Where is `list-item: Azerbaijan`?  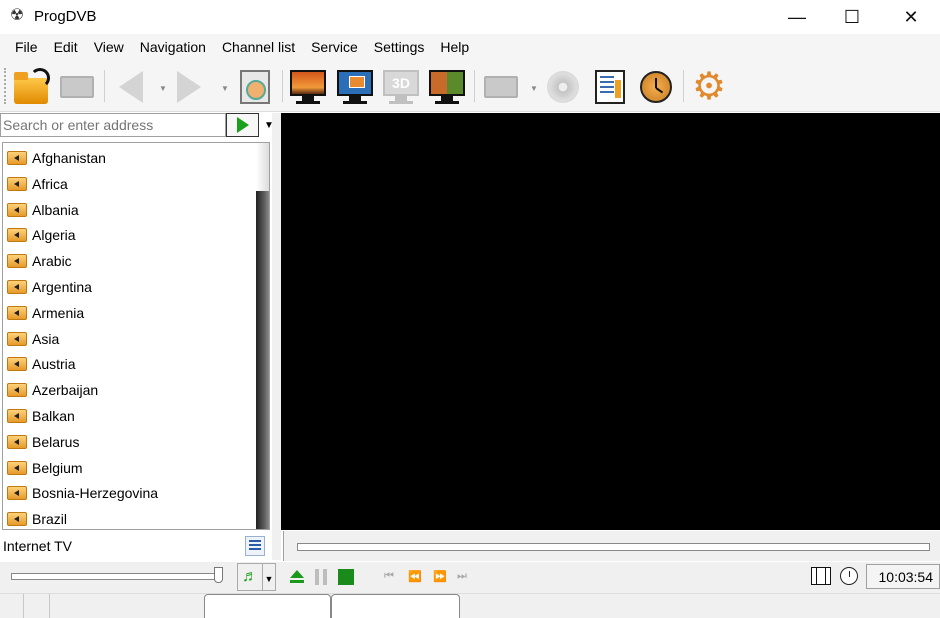 list-item: Azerbaijan is located at coordinates (52, 390).